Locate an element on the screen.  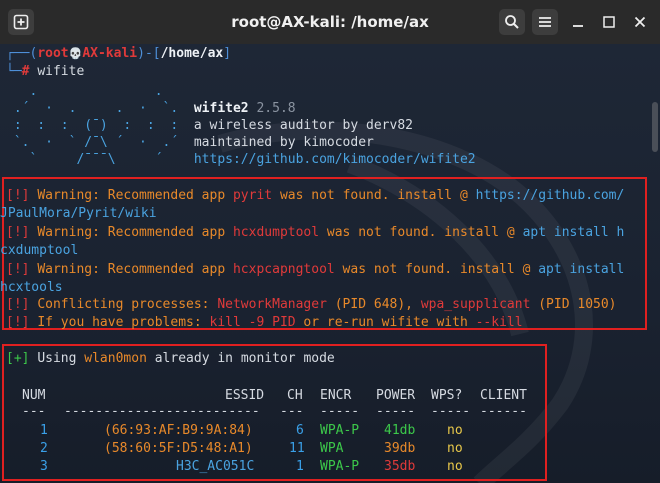
warning-line-3b: hcxtools is located at coordinates (31, 287).